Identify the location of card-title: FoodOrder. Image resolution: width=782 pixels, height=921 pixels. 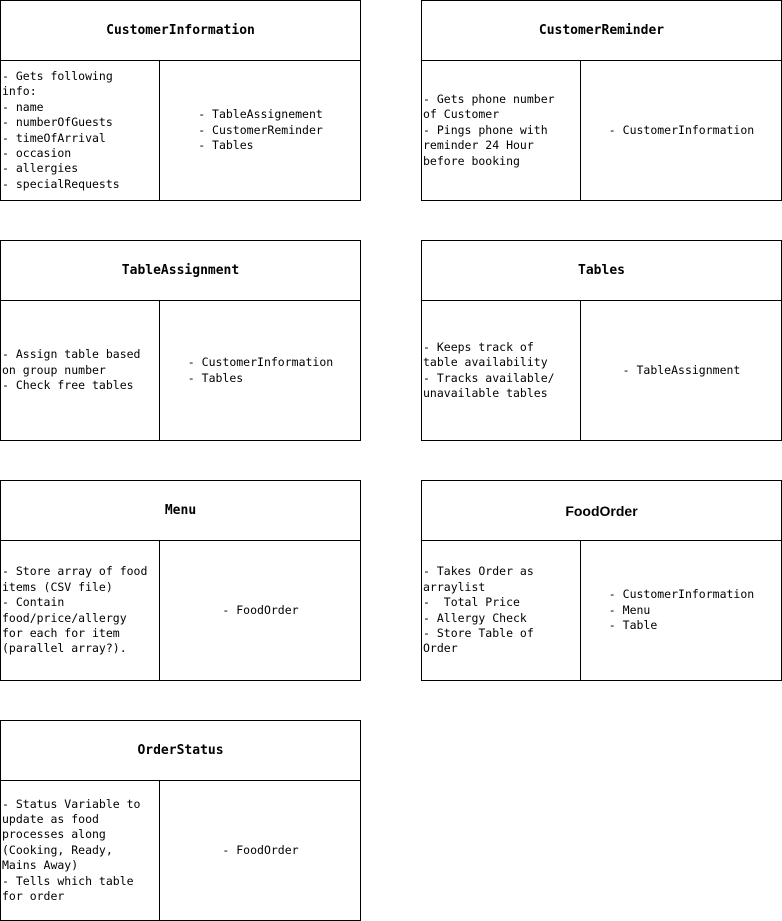
(601, 511).